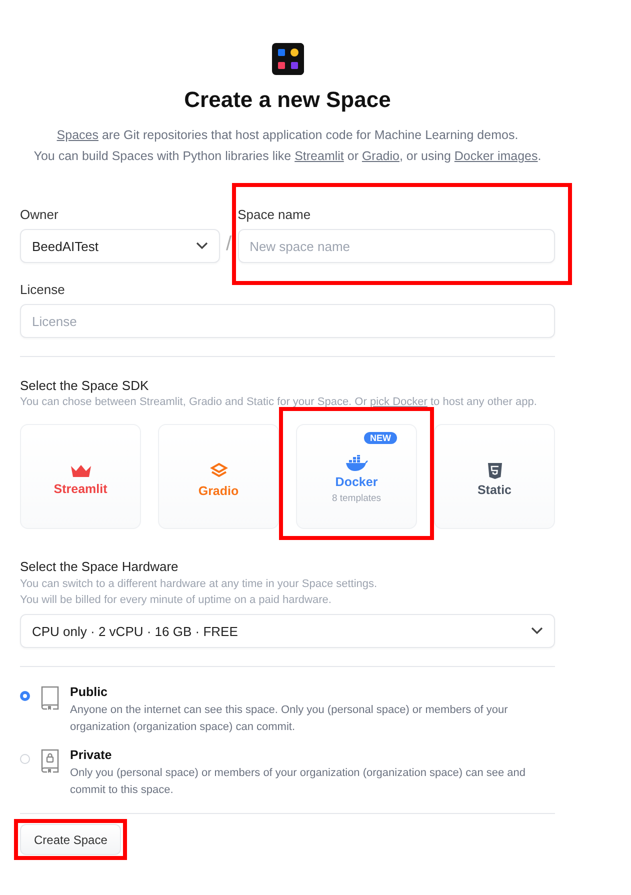 This screenshot has height=895, width=631. I want to click on license-field: License, so click(287, 321).